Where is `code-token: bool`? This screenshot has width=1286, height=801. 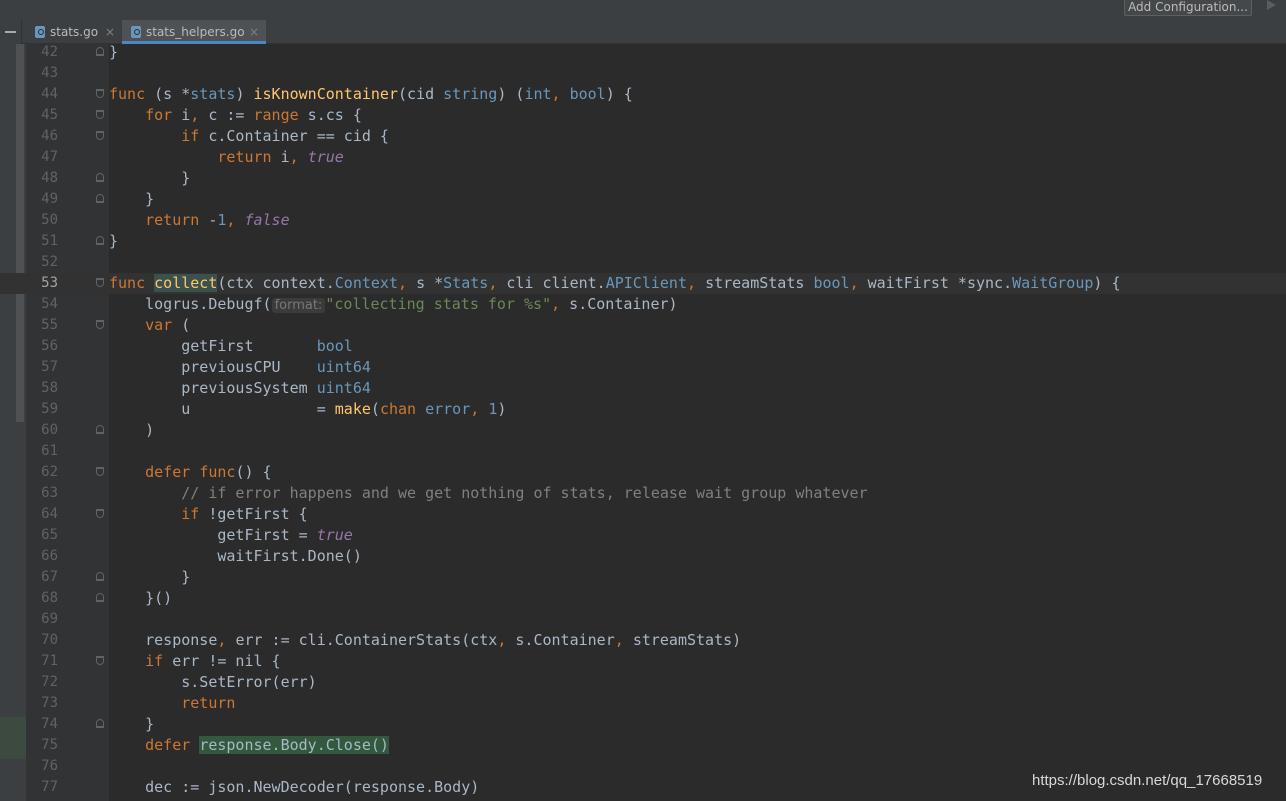 code-token: bool is located at coordinates (831, 283).